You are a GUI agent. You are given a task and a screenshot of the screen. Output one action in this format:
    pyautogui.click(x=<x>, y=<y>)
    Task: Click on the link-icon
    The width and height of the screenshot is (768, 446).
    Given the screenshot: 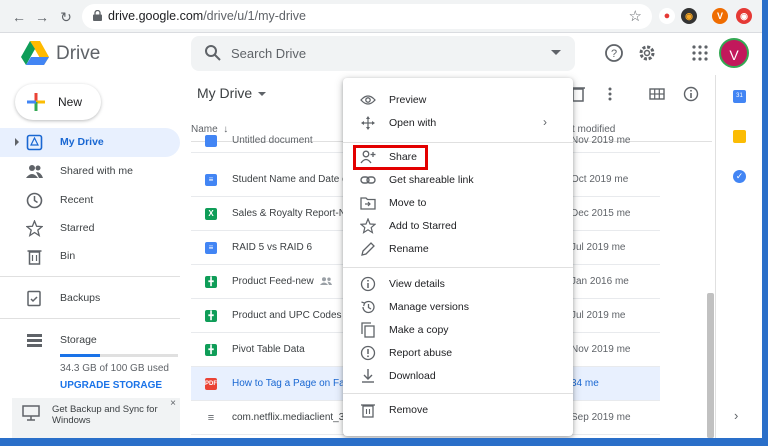 What is the action you would take?
    pyautogui.click(x=368, y=180)
    